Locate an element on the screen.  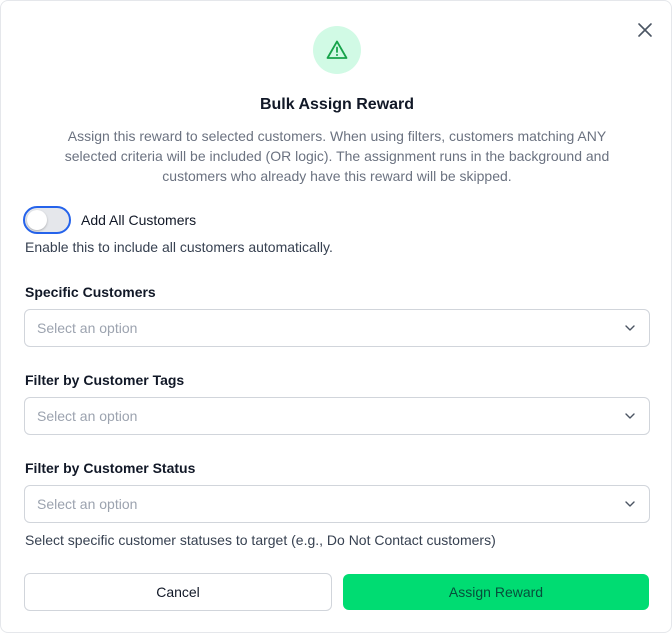
close-icon is located at coordinates (645, 30).